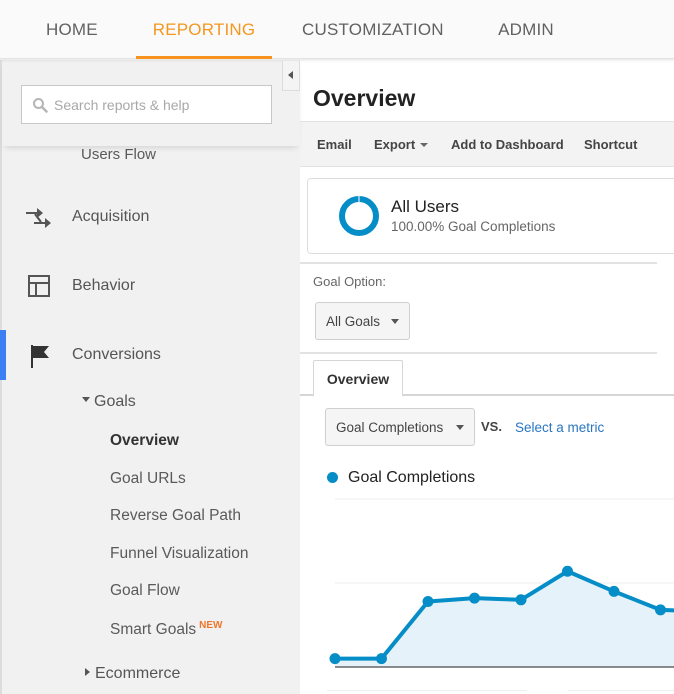 The width and height of the screenshot is (674, 694). What do you see at coordinates (490, 216) in the screenshot?
I see `segment-card: All Users 100.00% Goal Completions` at bounding box center [490, 216].